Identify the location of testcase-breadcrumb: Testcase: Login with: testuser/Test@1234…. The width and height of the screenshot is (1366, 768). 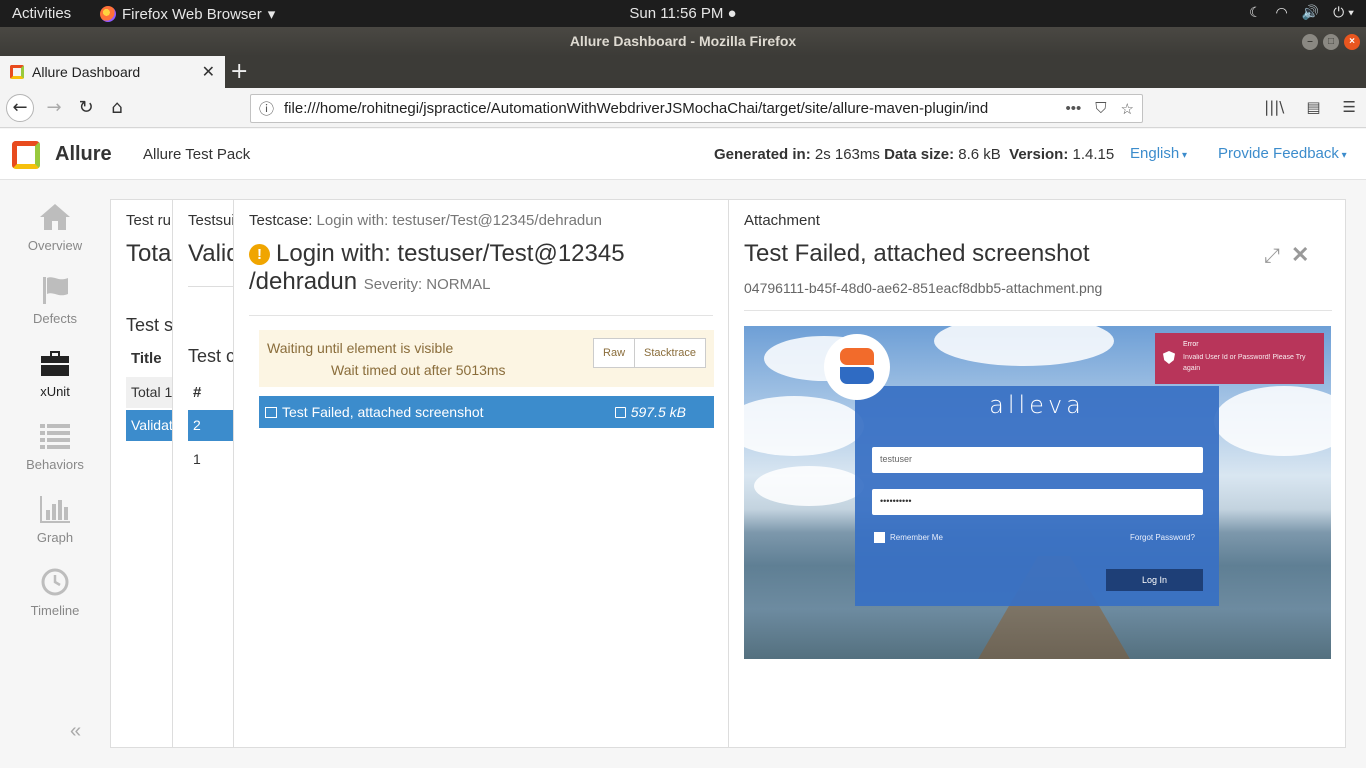
(425, 220).